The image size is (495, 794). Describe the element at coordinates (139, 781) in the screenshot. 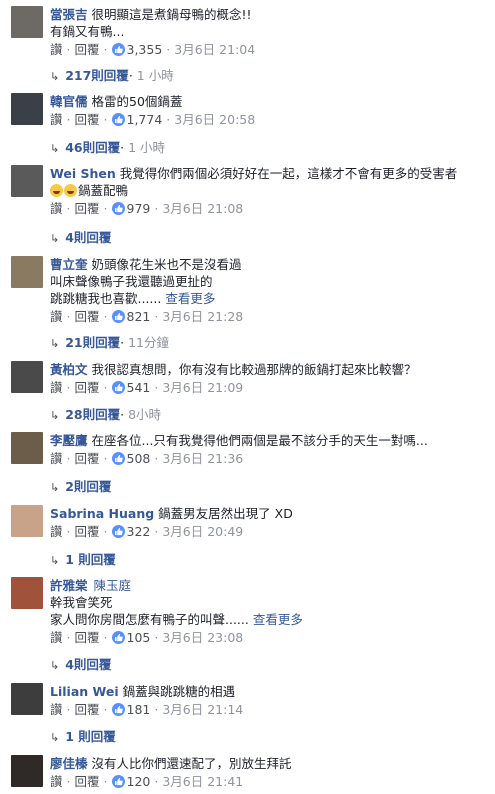

I see `like-count: 120` at that location.